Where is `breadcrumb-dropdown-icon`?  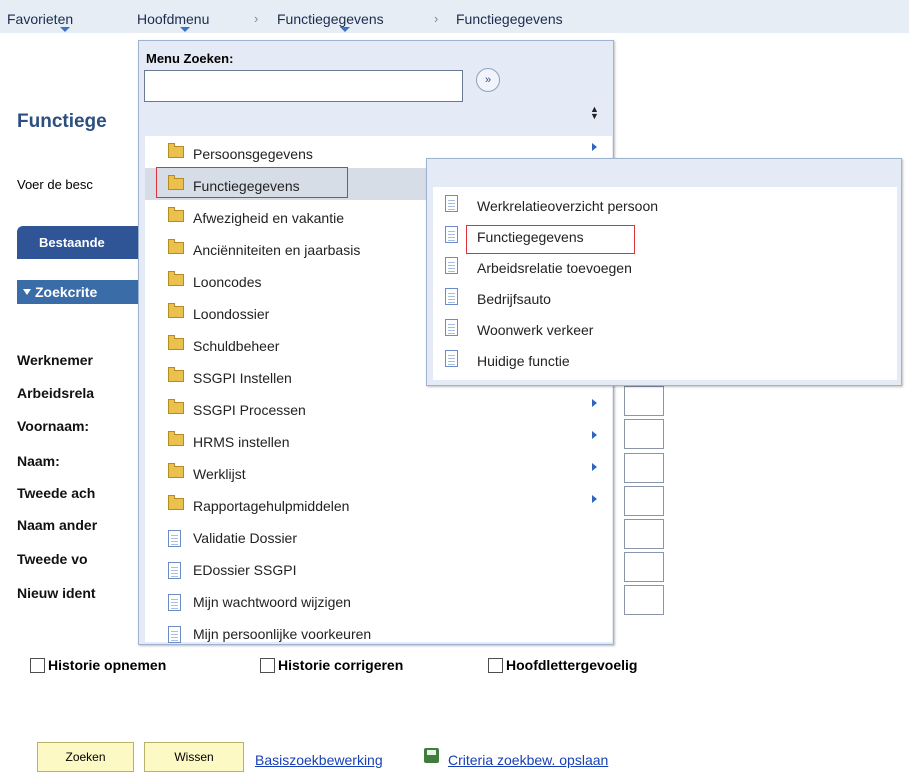 breadcrumb-dropdown-icon is located at coordinates (345, 29).